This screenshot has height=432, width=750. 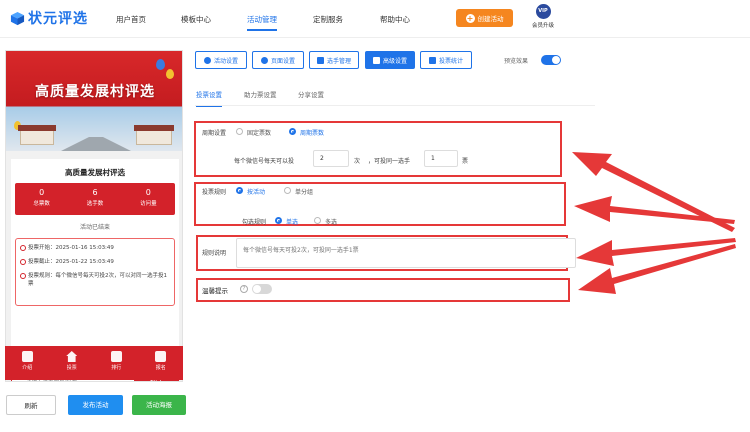 I want to click on toolbar-label: 投票统计, so click(x=450, y=61).